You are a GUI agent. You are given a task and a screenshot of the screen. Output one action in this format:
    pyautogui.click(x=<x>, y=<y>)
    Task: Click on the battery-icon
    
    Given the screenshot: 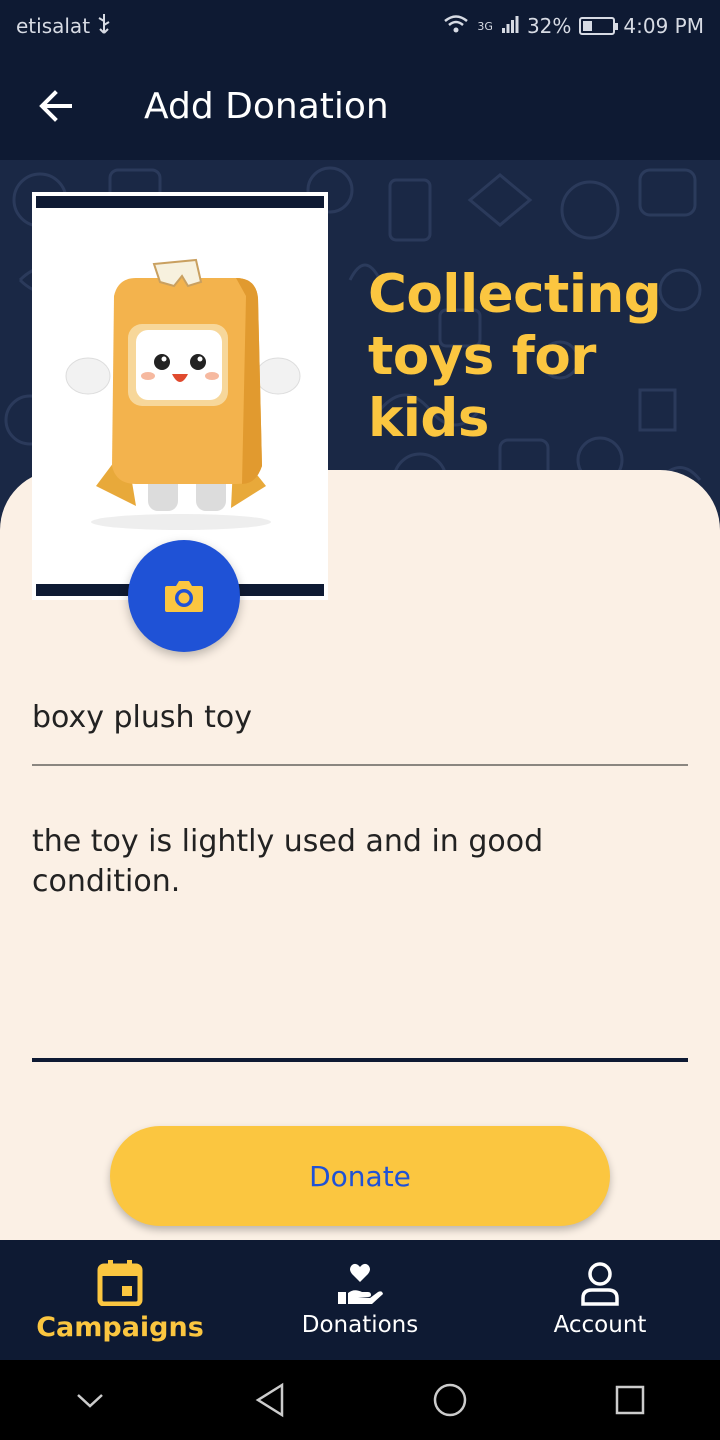 What is the action you would take?
    pyautogui.click(x=599, y=26)
    